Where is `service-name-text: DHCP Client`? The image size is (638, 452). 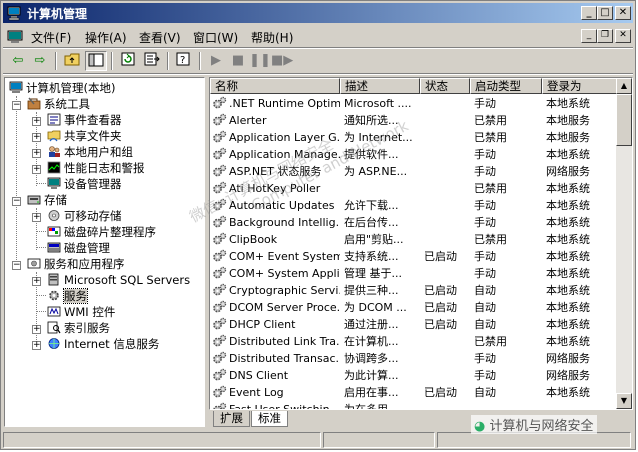
service-name-text: DHCP Client is located at coordinates (262, 324).